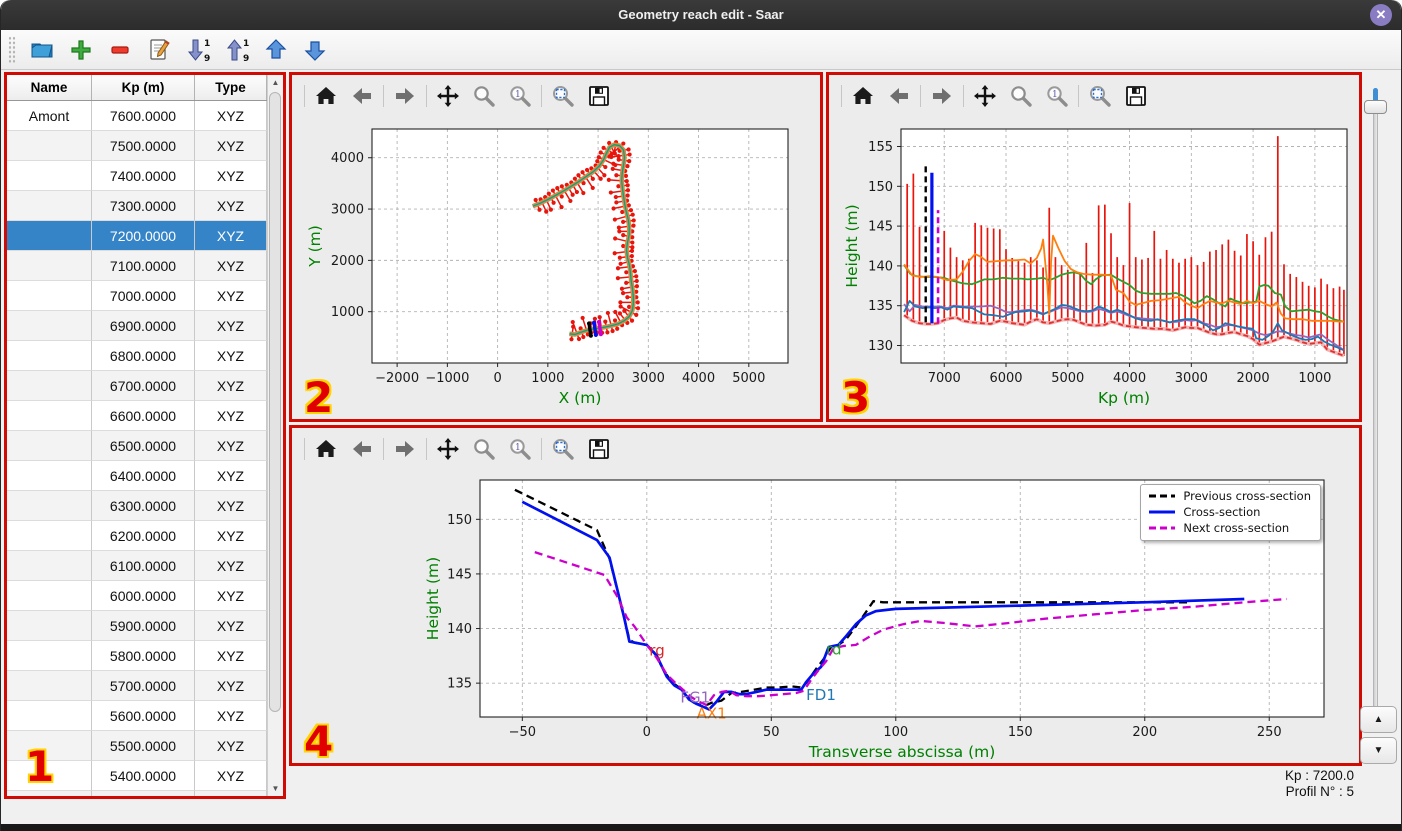 The width and height of the screenshot is (1402, 831). What do you see at coordinates (137, 626) in the screenshot?
I see `table-row: 5900.0000 XYZ` at bounding box center [137, 626].